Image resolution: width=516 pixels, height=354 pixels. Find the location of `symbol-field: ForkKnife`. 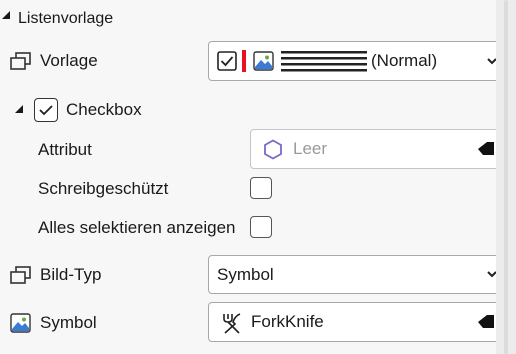

symbol-field: ForkKnife is located at coordinates (357, 322).